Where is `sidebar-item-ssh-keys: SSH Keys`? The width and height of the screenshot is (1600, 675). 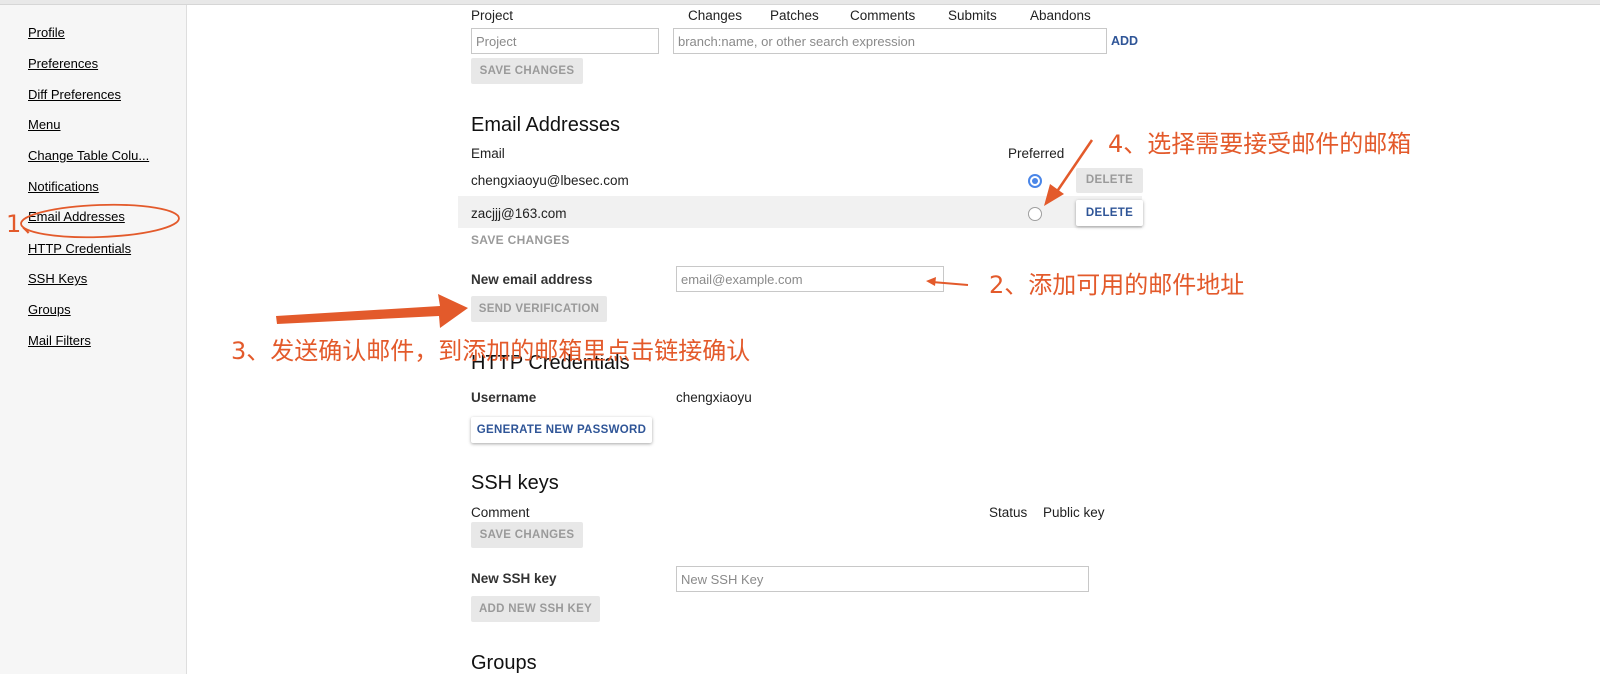
sidebar-item-ssh-keys: SSH Keys is located at coordinates (57, 278).